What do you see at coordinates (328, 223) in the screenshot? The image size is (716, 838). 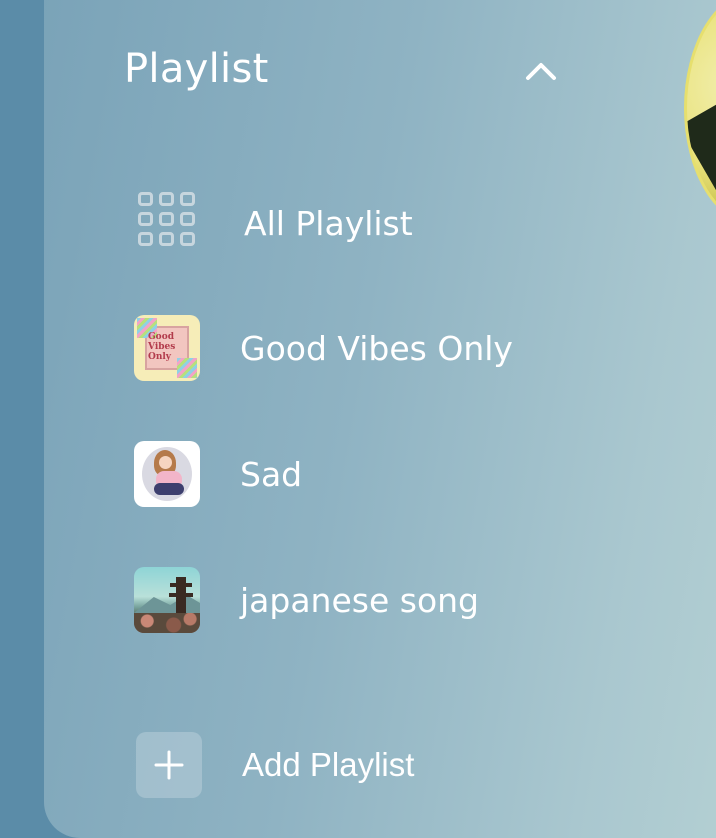 I see `playlist-item-label: All Playlist` at bounding box center [328, 223].